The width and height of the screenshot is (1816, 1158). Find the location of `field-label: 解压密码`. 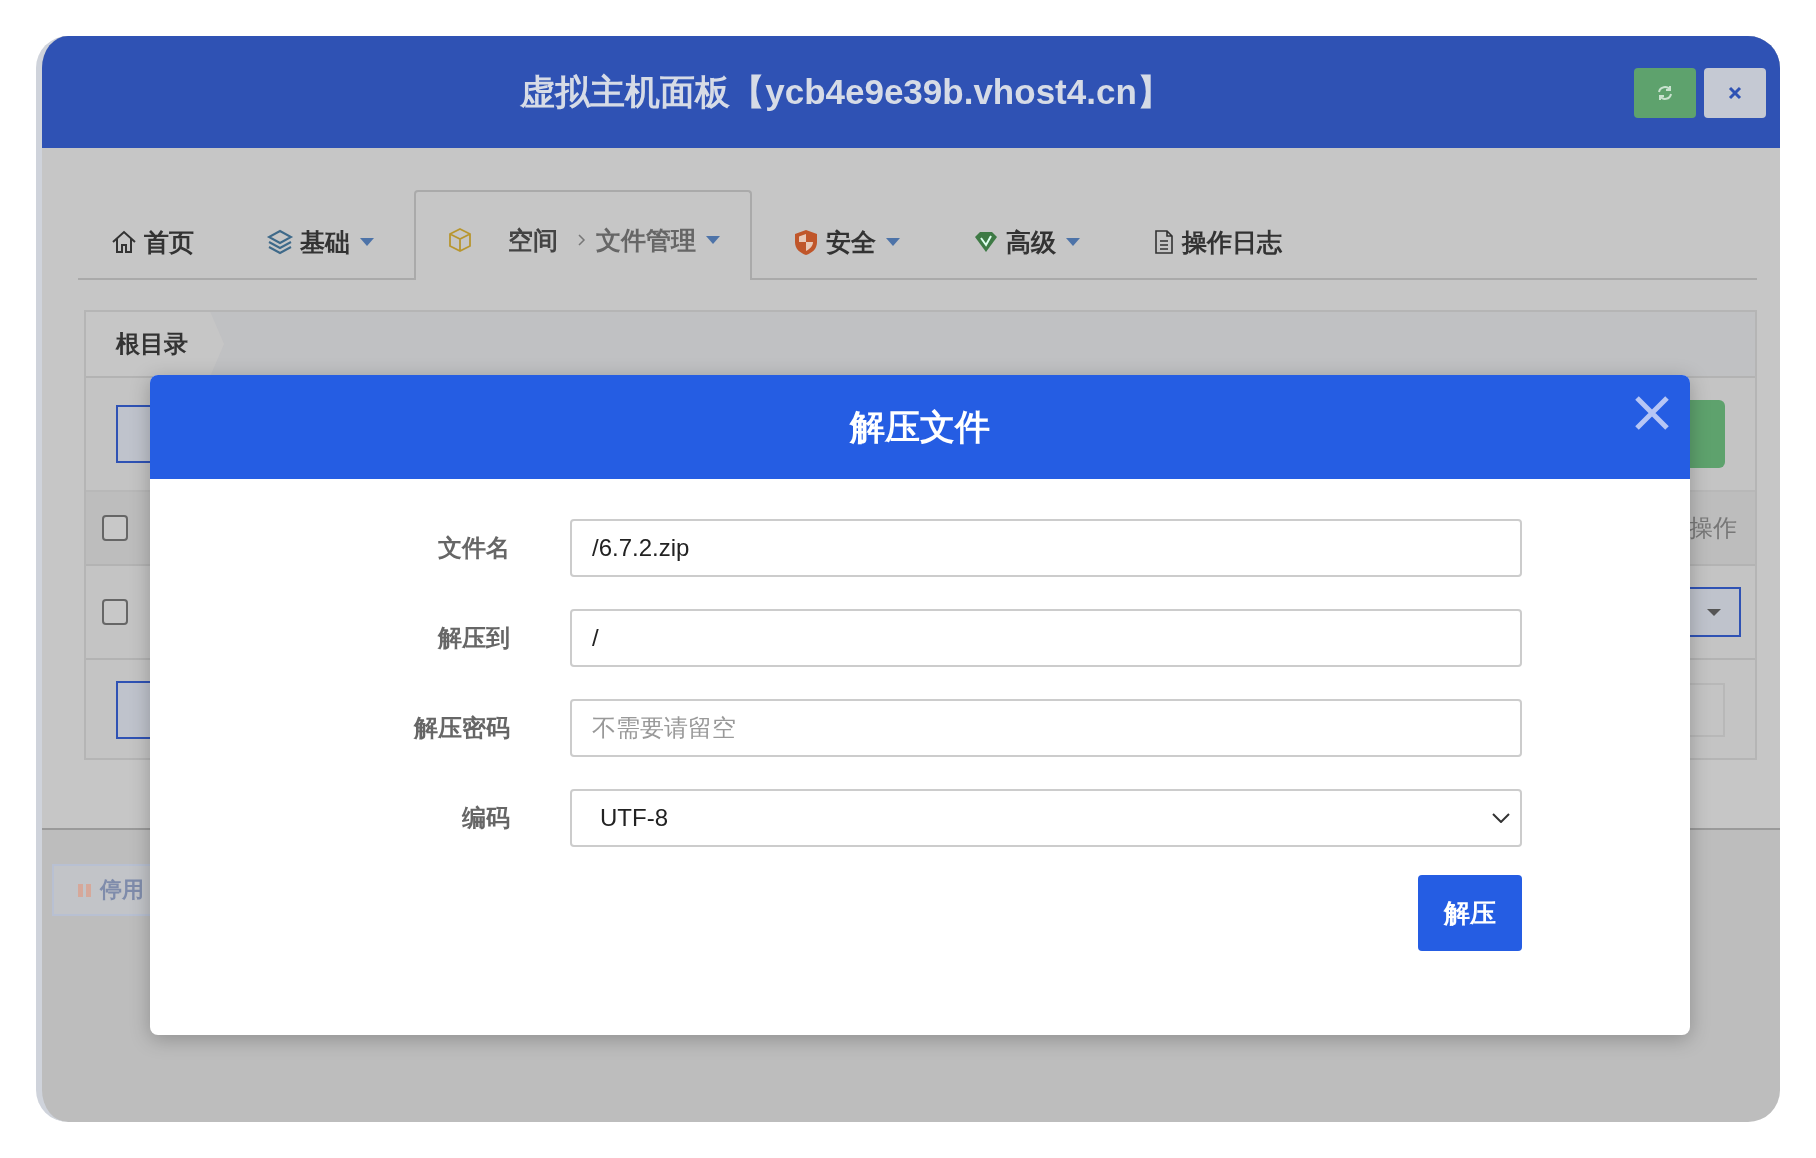

field-label: 解压密码 is located at coordinates (461, 728).